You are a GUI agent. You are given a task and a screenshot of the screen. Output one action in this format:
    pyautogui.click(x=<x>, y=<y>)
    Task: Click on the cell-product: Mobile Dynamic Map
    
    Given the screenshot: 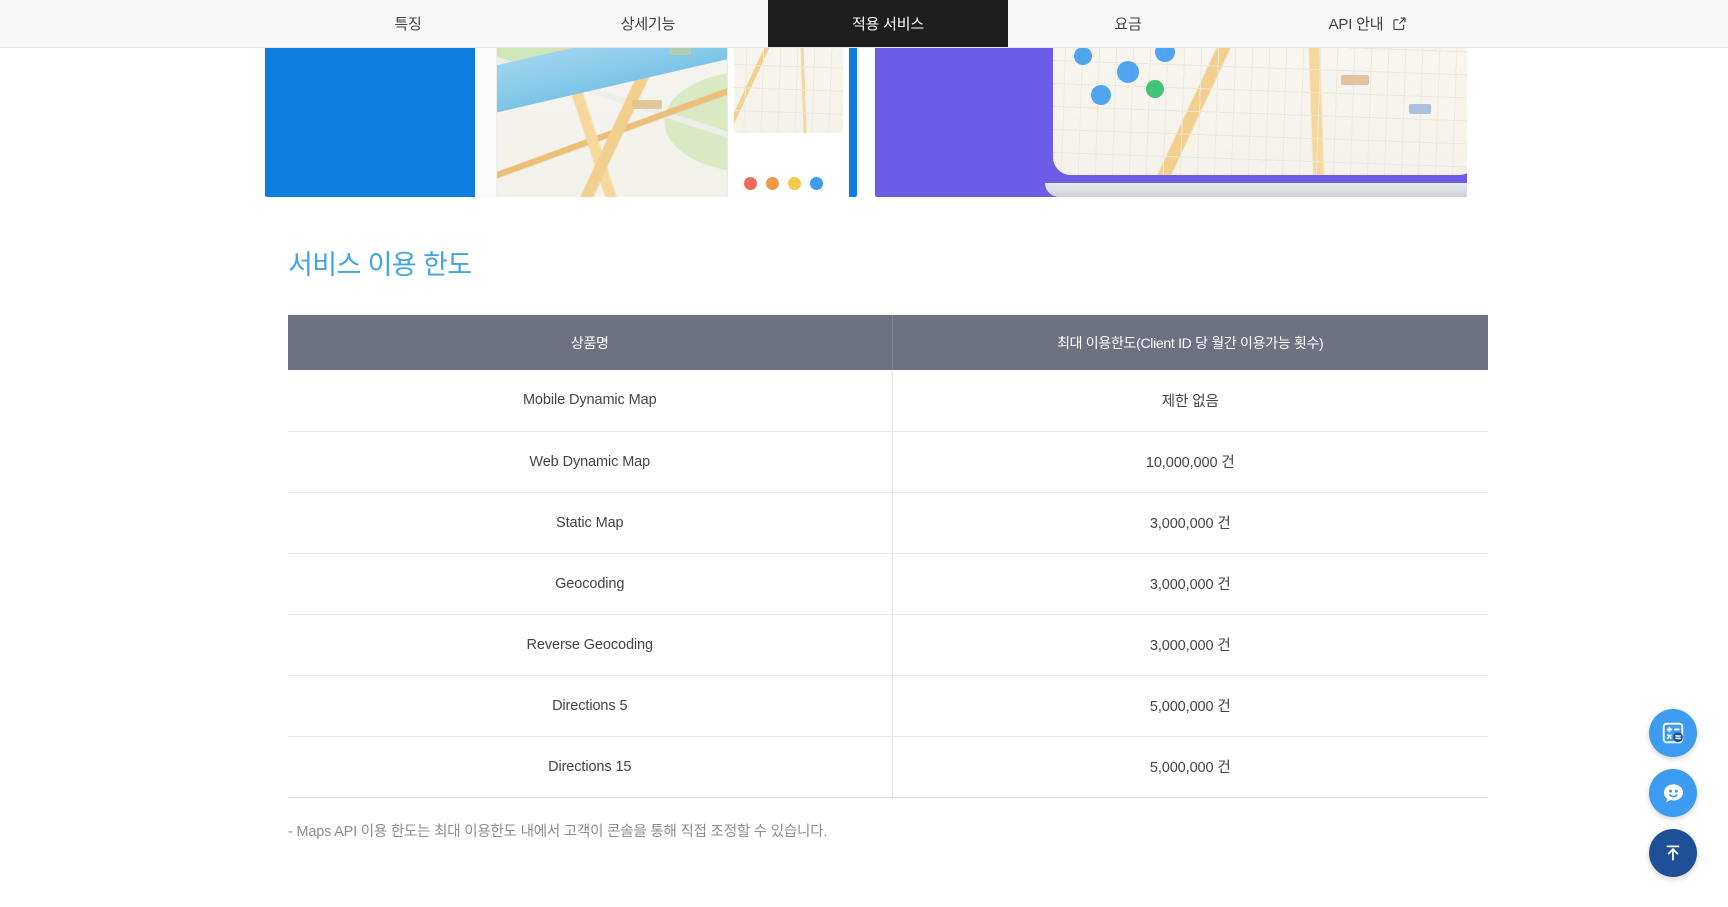 What is the action you would take?
    pyautogui.click(x=590, y=401)
    